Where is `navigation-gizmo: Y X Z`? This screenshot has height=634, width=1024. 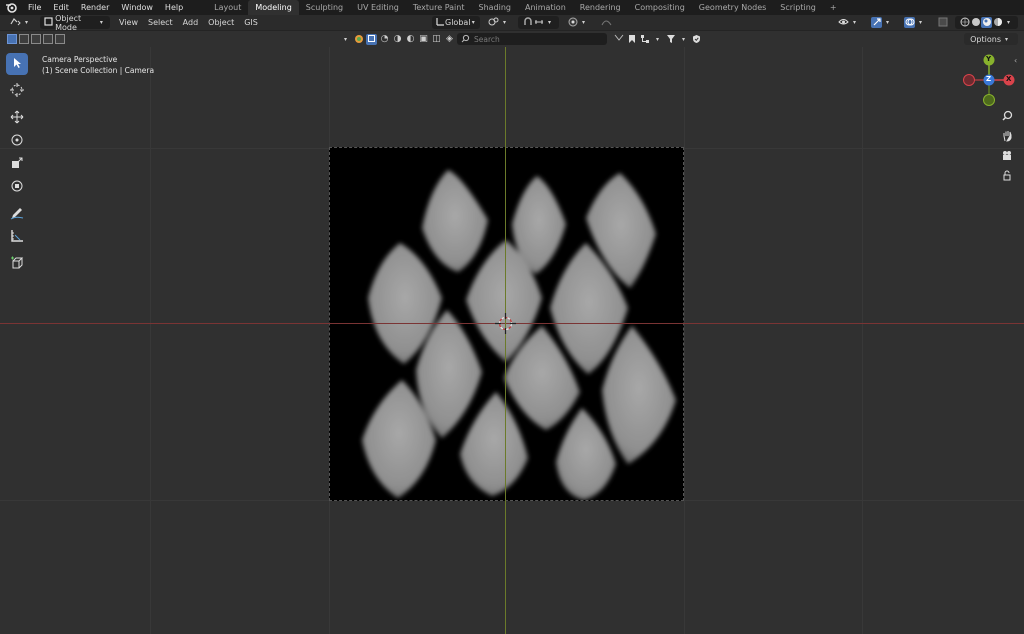 navigation-gizmo: Y X Z is located at coordinates (991, 81).